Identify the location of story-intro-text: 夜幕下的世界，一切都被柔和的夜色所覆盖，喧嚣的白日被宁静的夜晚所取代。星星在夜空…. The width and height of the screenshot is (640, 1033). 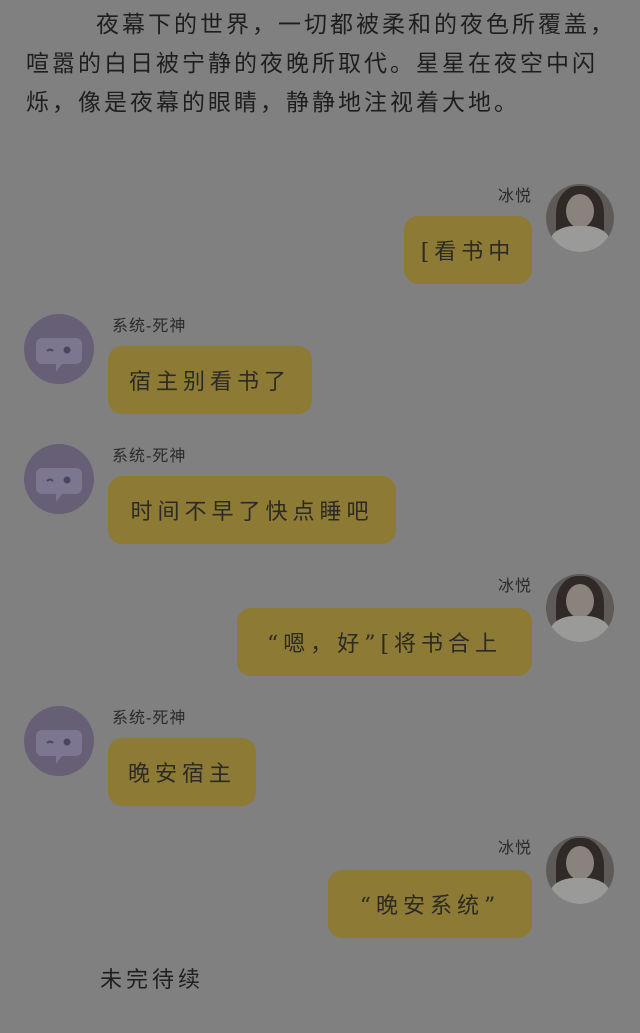
(321, 64).